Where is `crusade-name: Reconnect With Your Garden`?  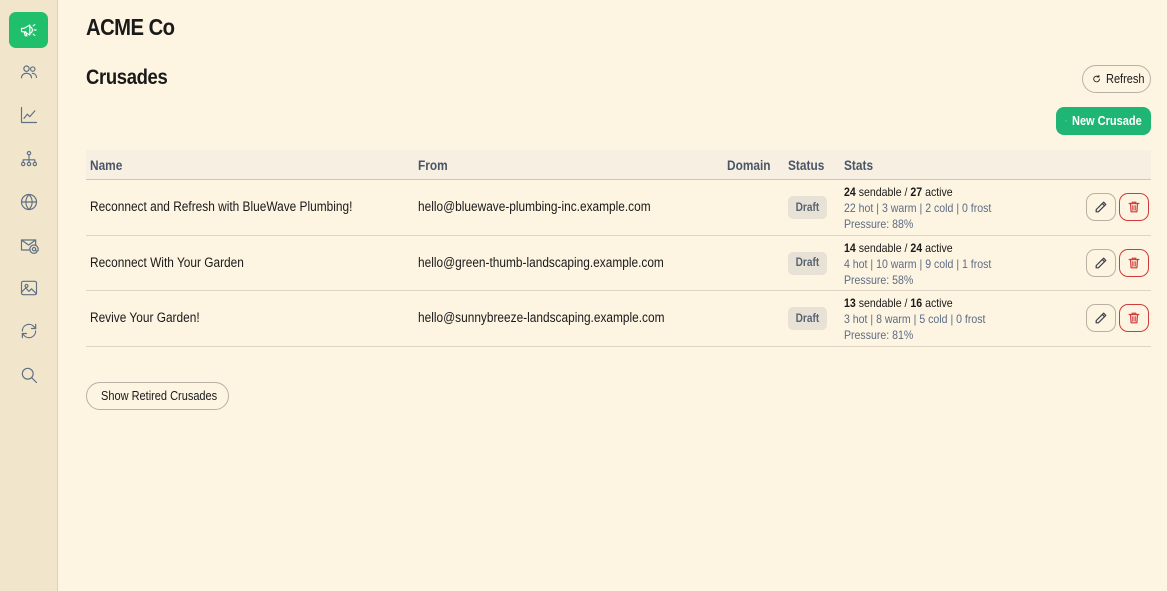
crusade-name: Reconnect With Your Garden is located at coordinates (167, 262).